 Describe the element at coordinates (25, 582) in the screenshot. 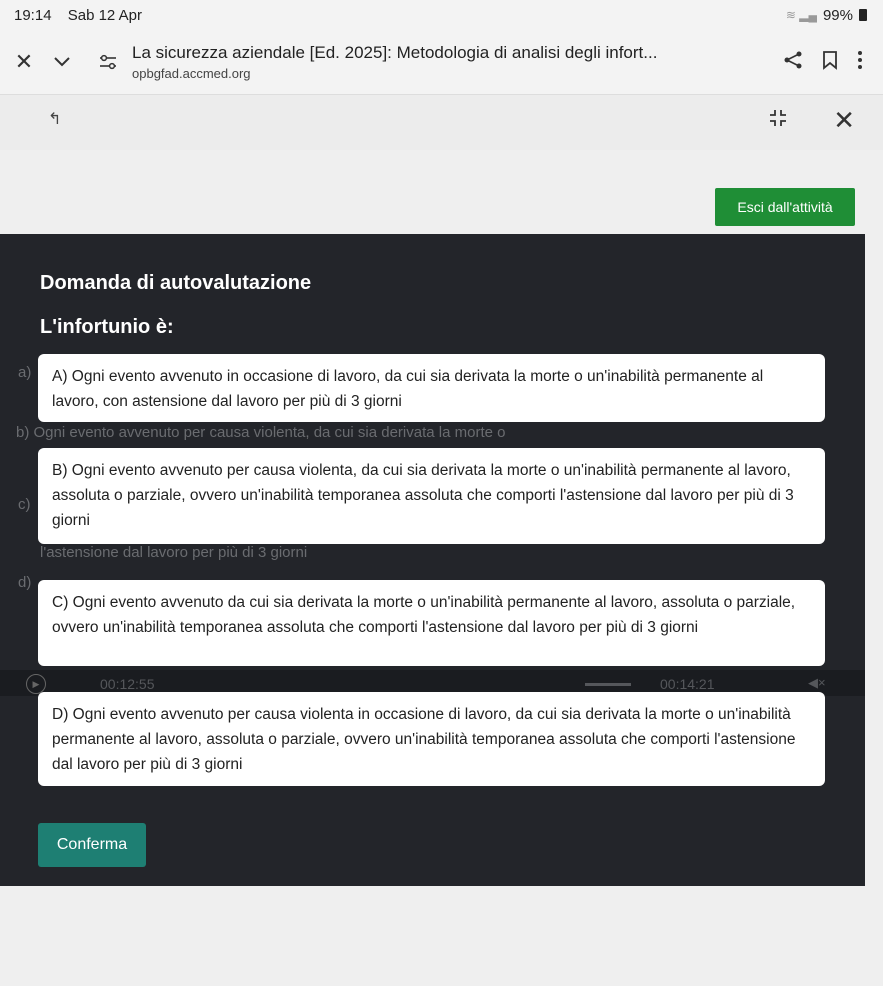

I see `background-letter-d: d)` at that location.